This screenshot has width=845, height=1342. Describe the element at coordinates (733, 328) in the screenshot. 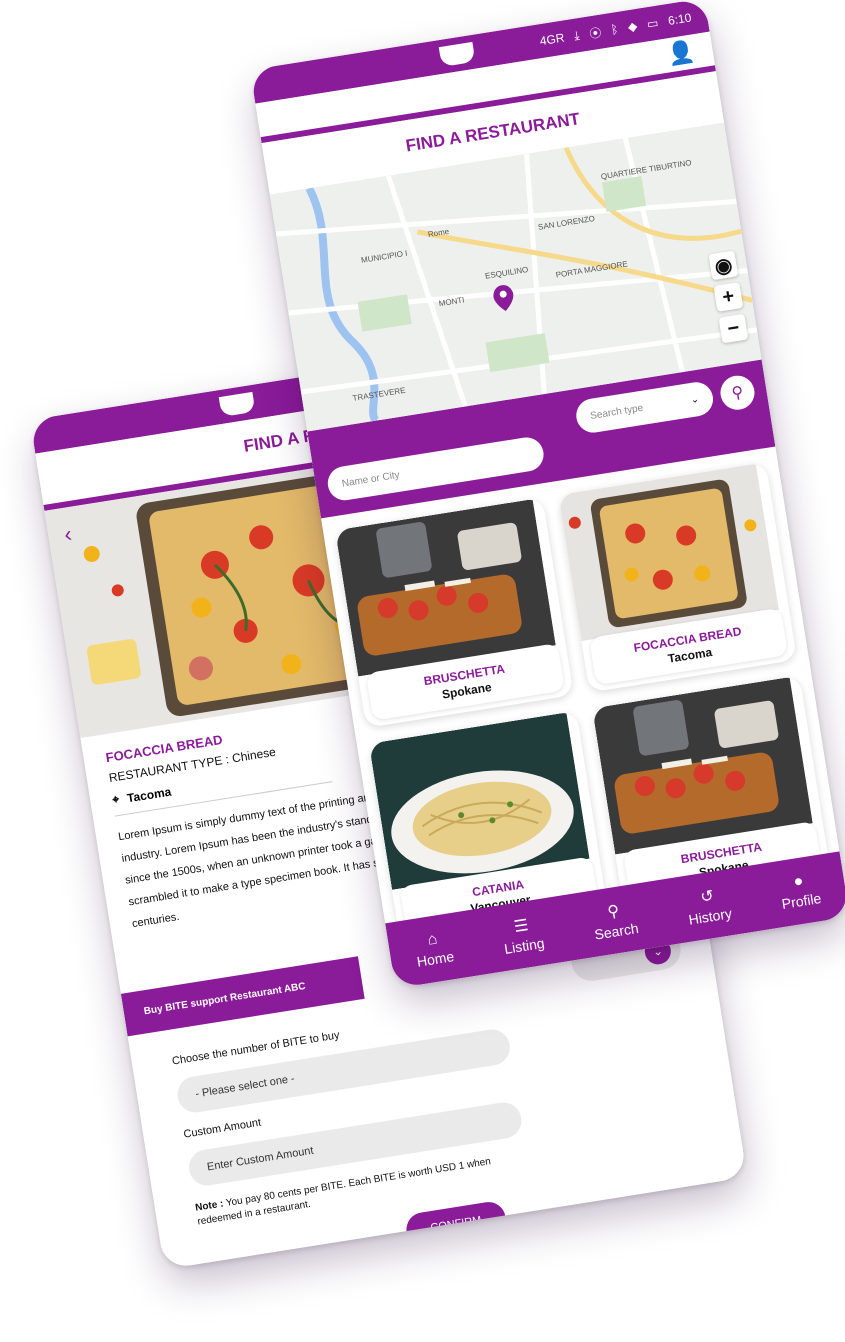

I see `zoom-out-button: −` at that location.